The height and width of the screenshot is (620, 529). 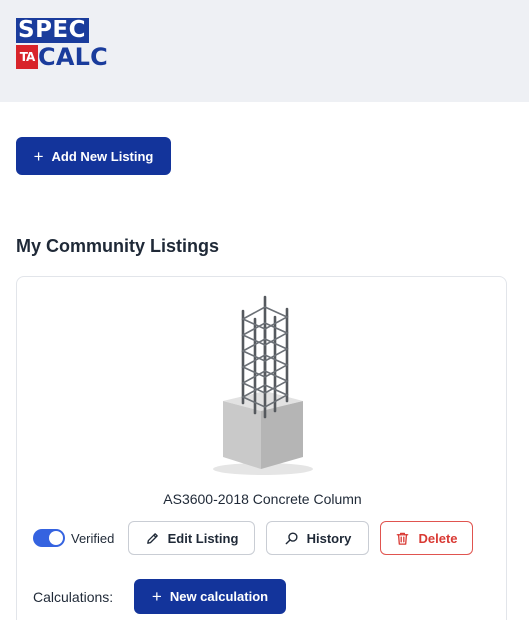 What do you see at coordinates (329, 538) in the screenshot?
I see `history-label: History` at bounding box center [329, 538].